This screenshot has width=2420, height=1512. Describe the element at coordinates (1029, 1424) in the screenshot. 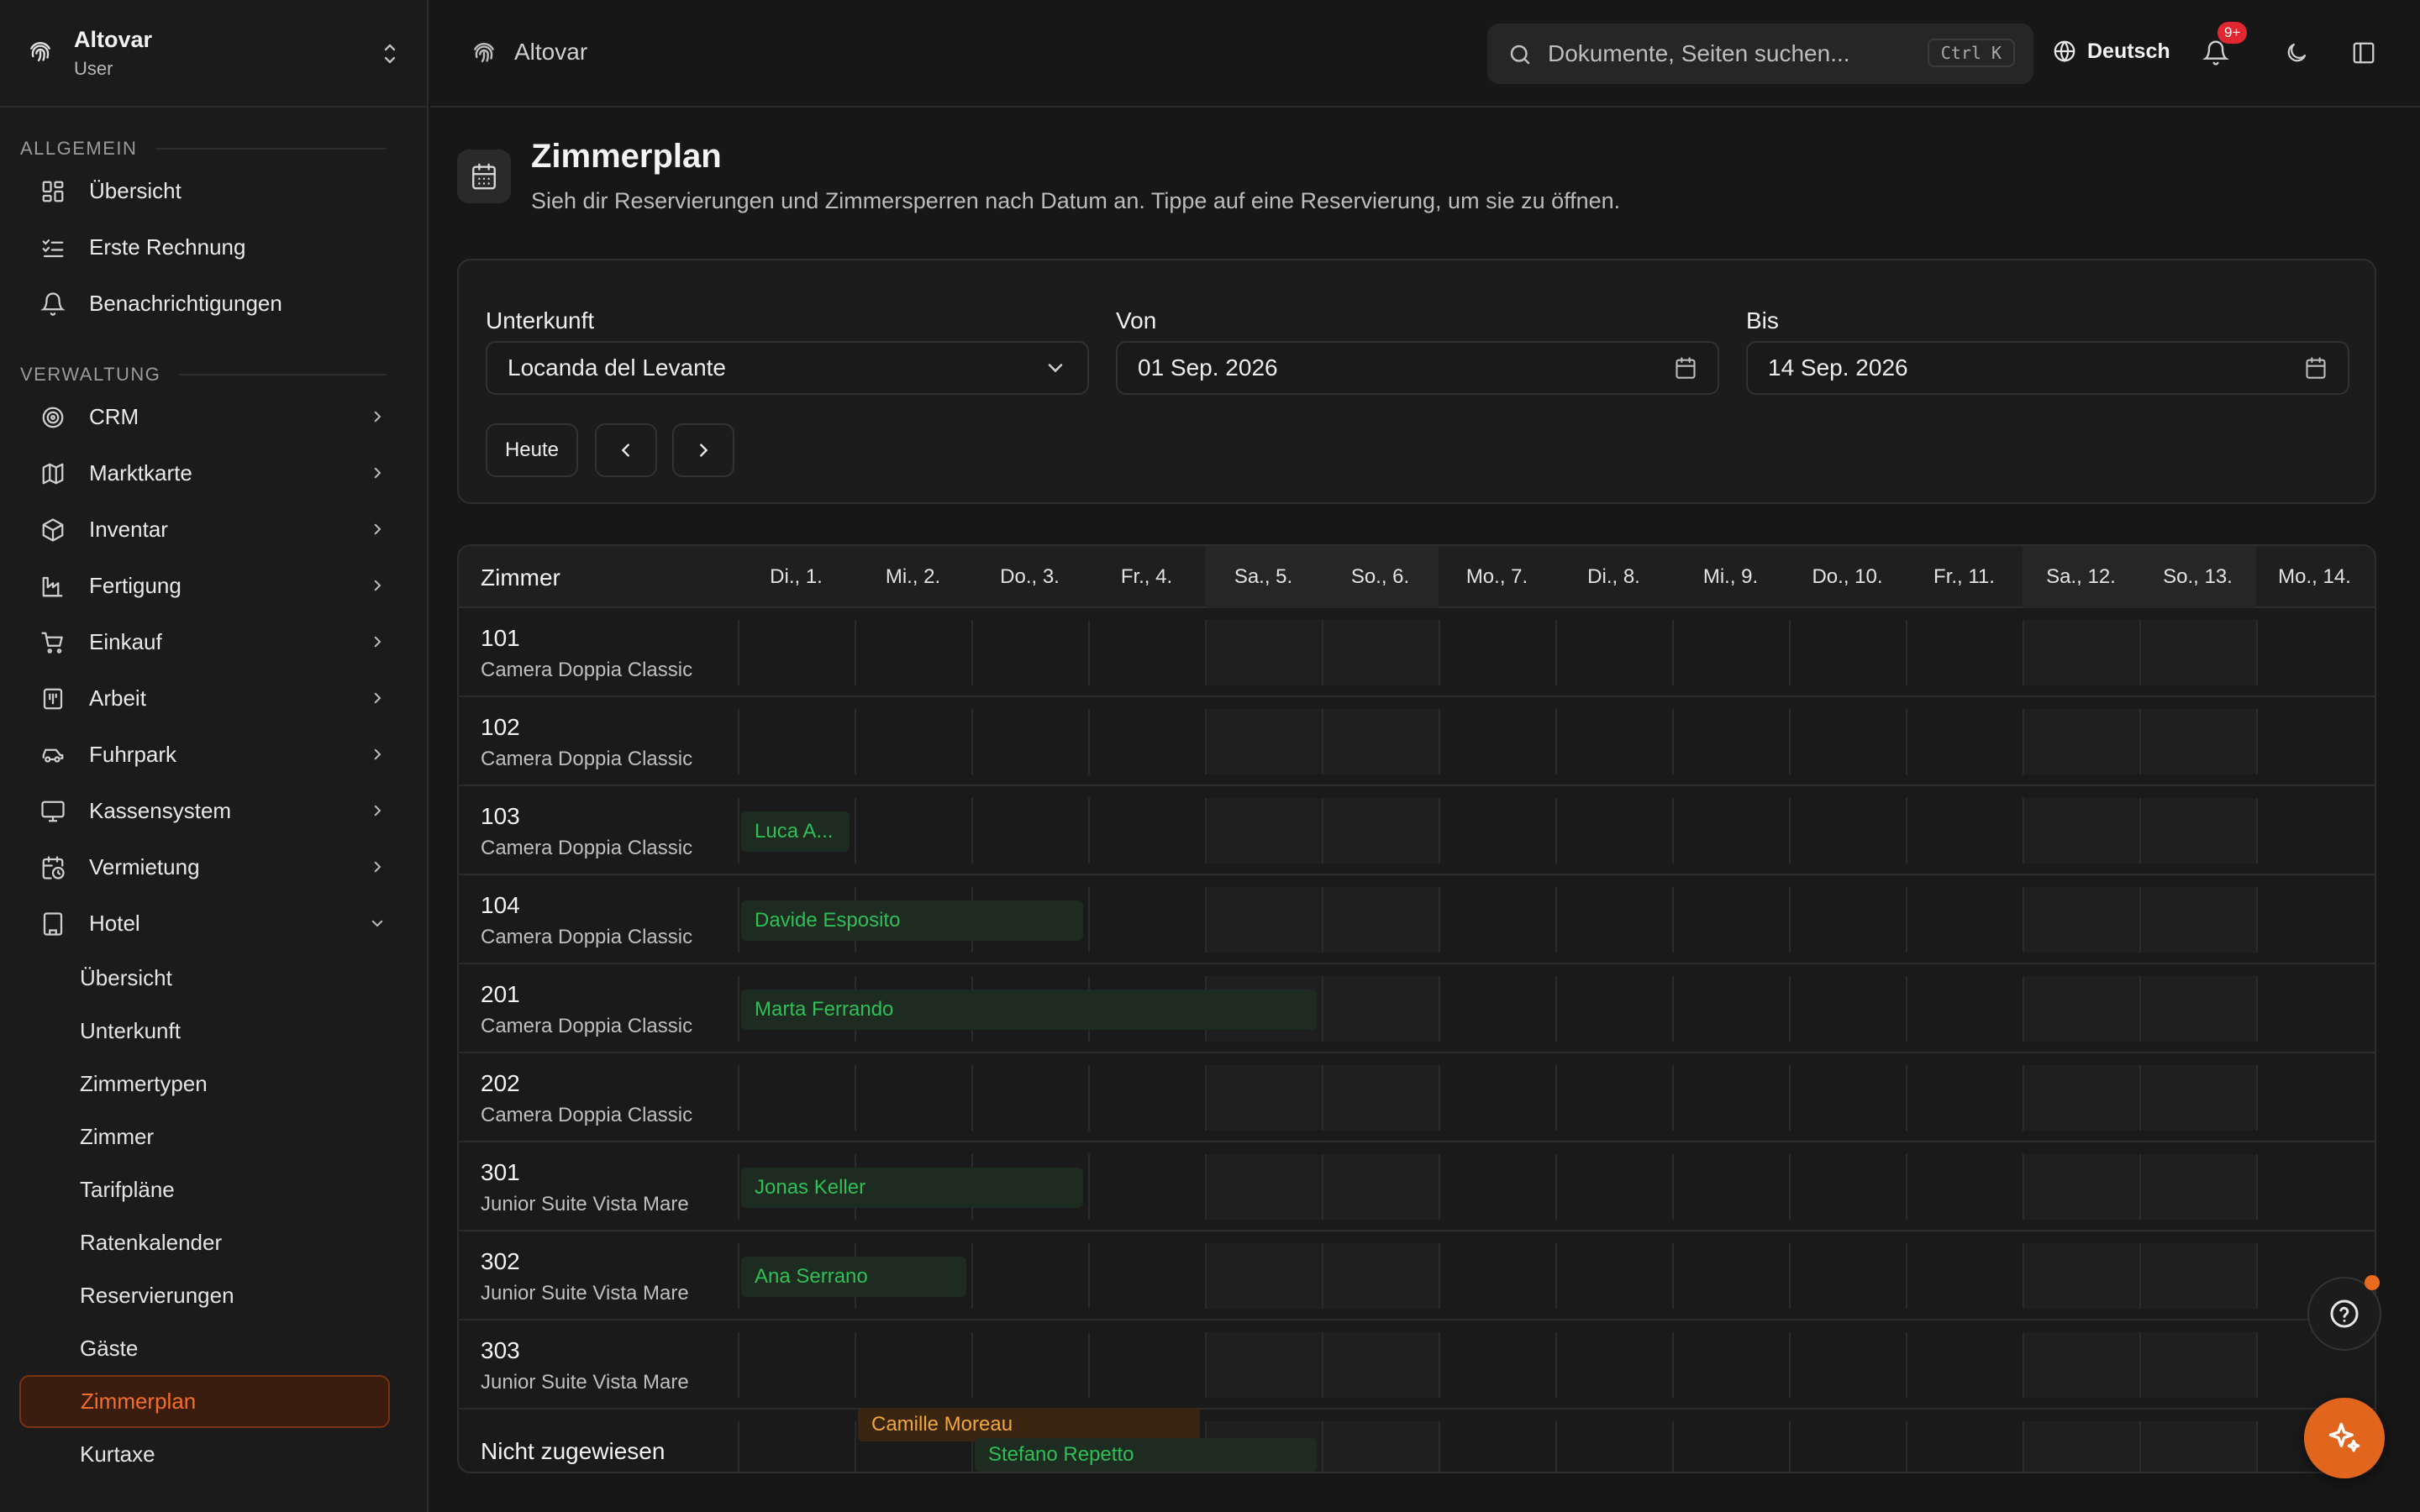

I see `reservation-bar: Camille Moreau` at that location.